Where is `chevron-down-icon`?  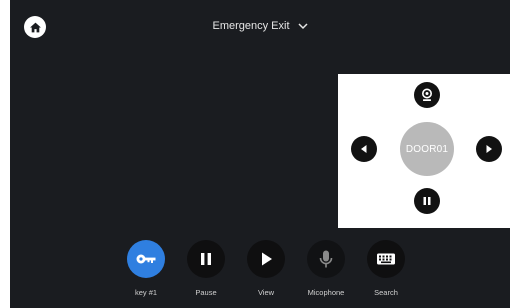 chevron-down-icon is located at coordinates (302, 26).